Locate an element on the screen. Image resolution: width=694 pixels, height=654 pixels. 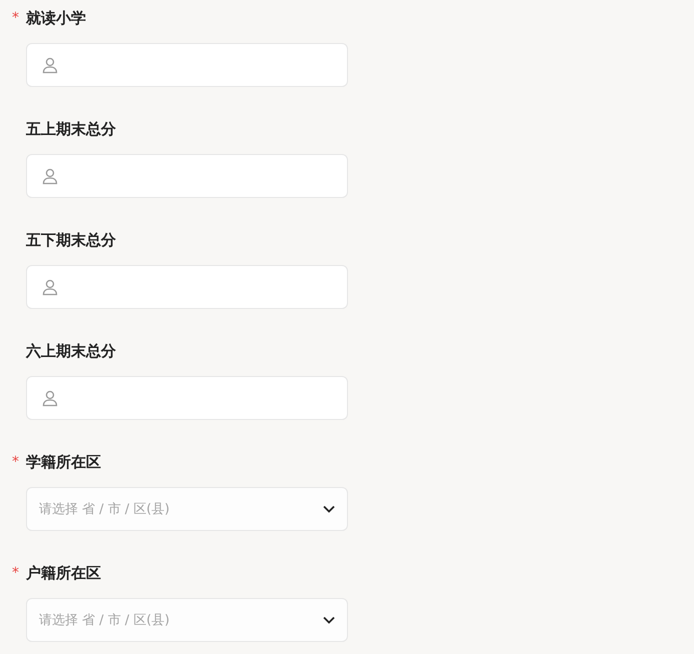
field-label: 五上期末总分 is located at coordinates (71, 129).